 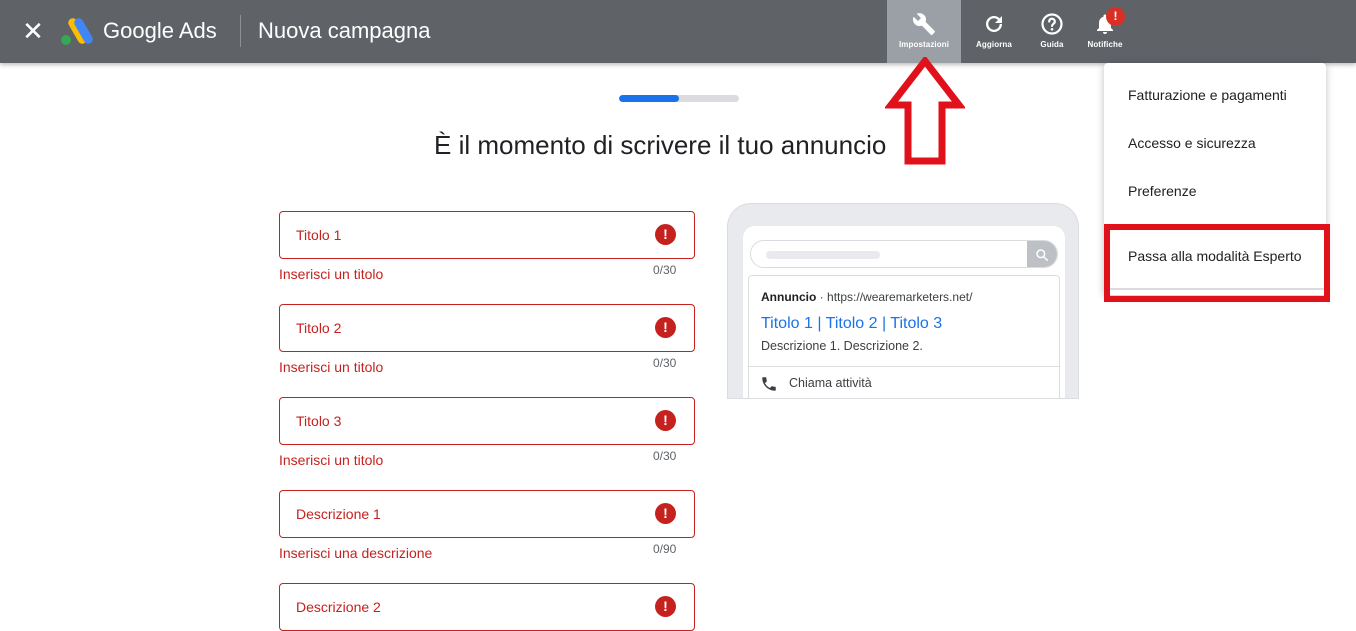 I want to click on preview-search-bar, so click(x=904, y=254).